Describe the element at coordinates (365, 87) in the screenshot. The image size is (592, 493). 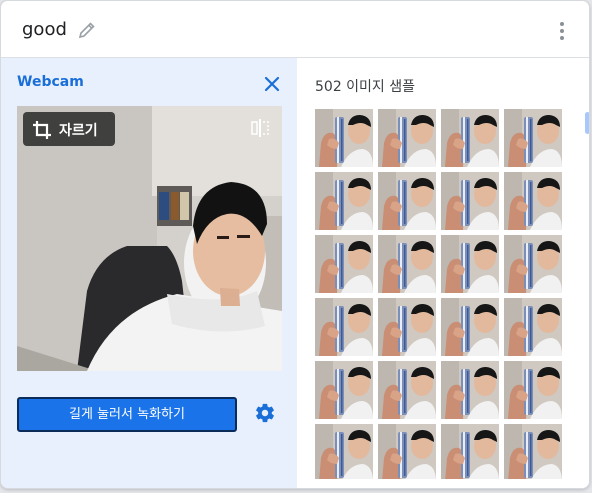
I see `samples-count-title: 502 이미지 샘플` at that location.